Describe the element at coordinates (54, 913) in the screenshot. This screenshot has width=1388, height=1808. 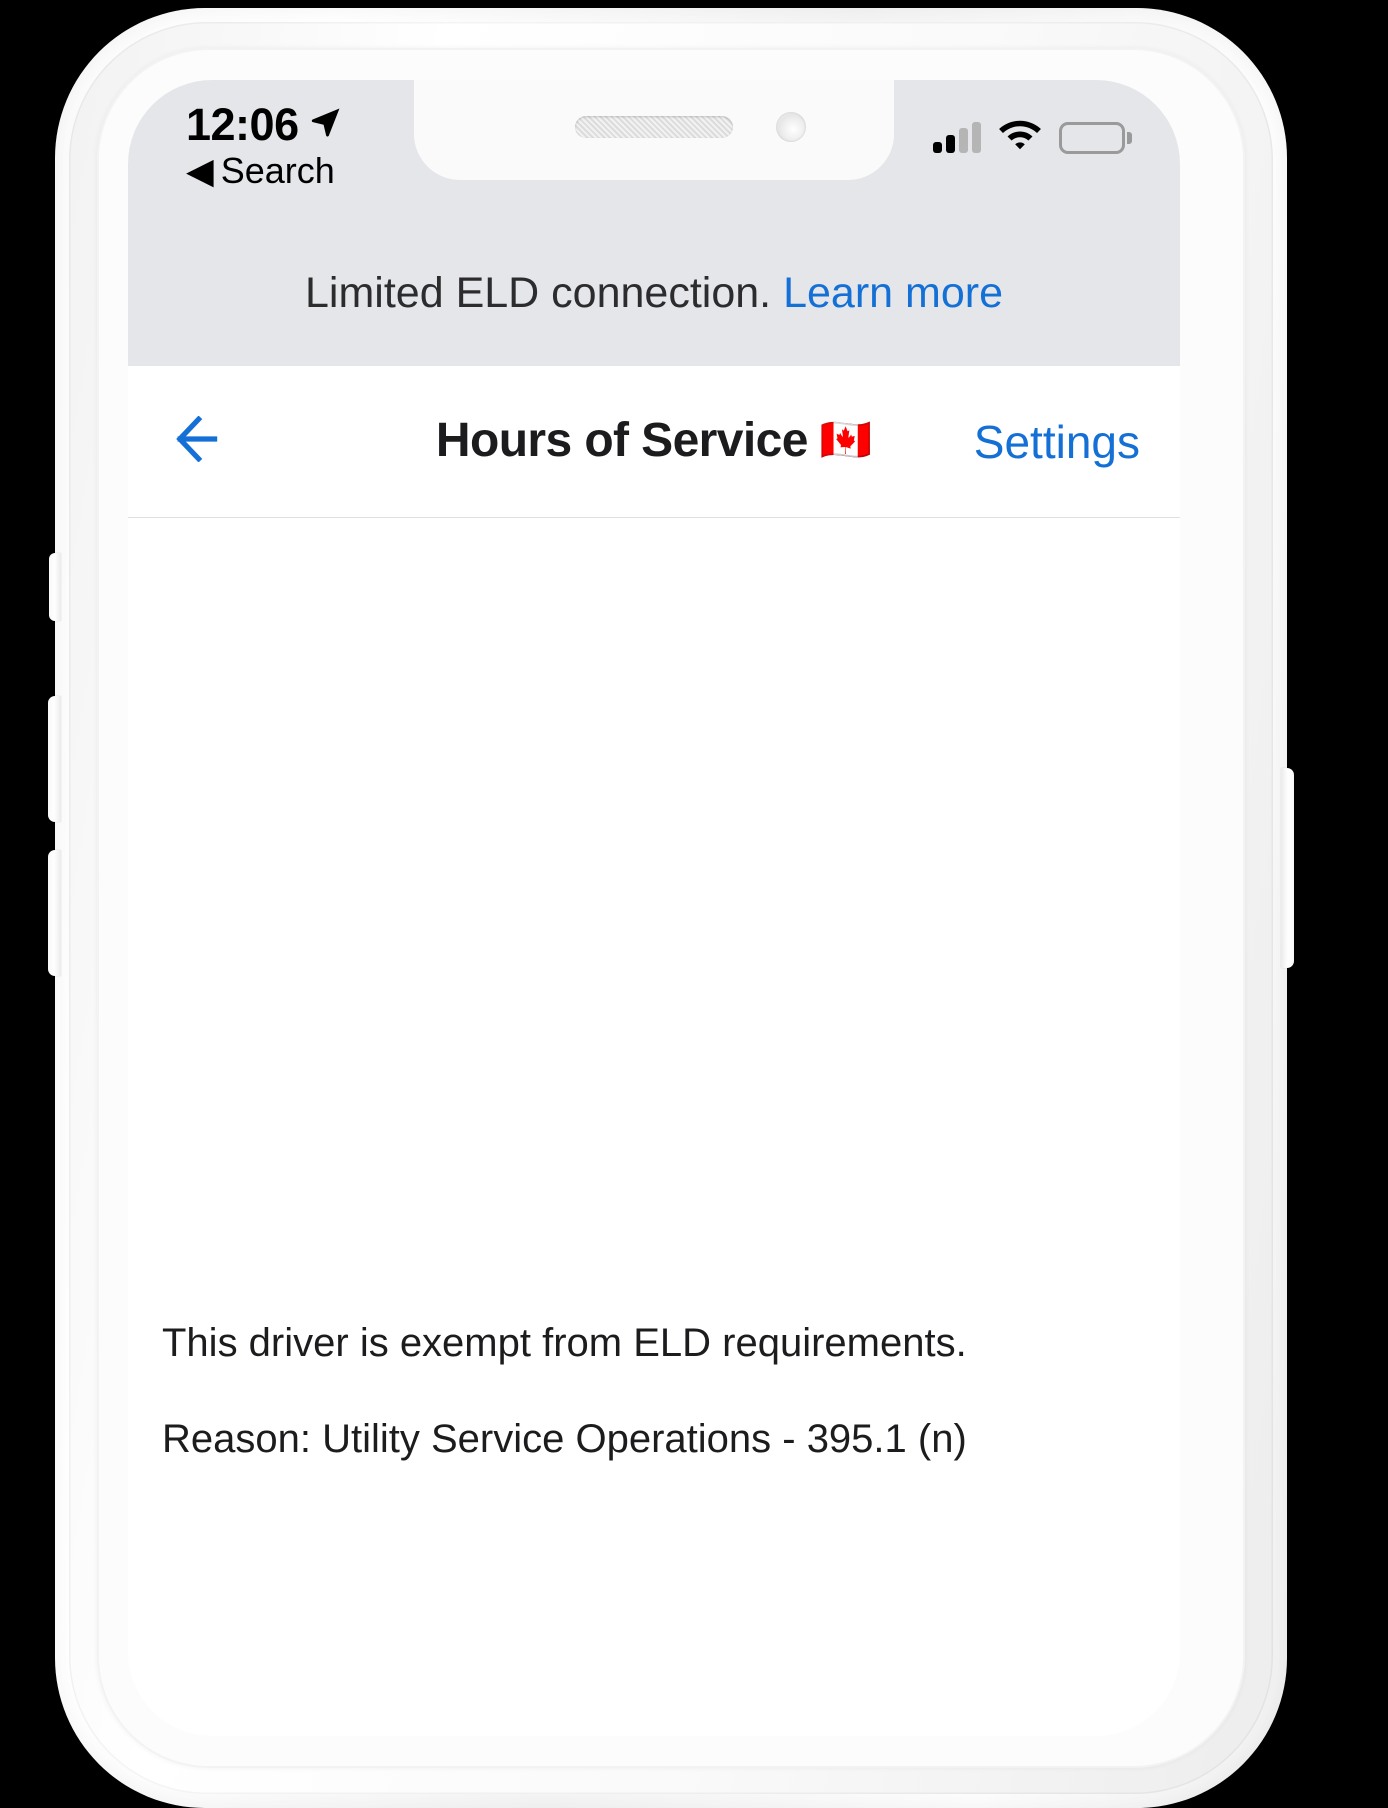
I see `volume-down-button` at that location.